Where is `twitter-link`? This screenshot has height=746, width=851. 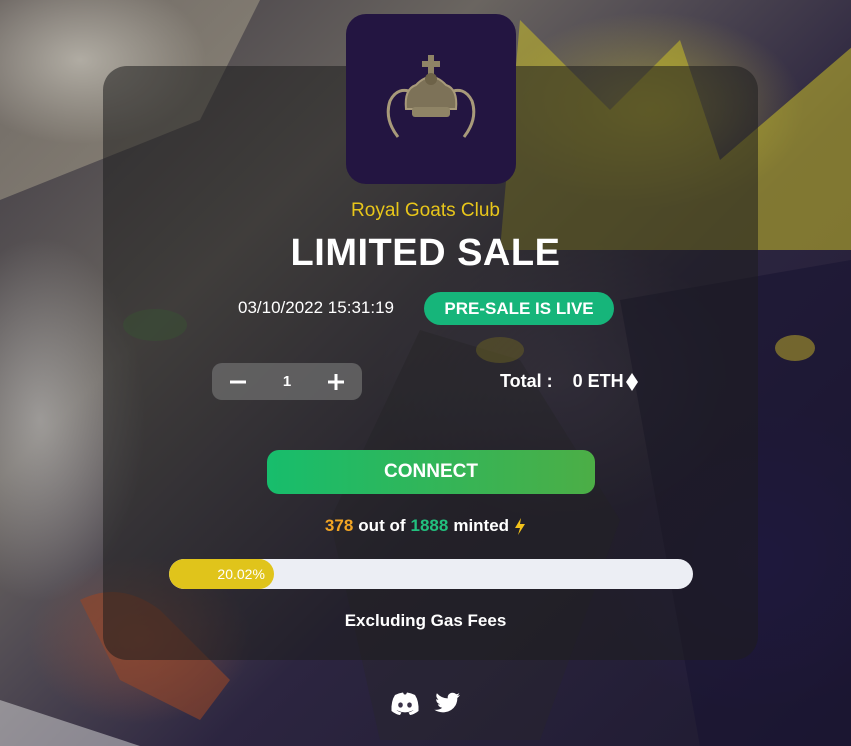 twitter-link is located at coordinates (447, 704).